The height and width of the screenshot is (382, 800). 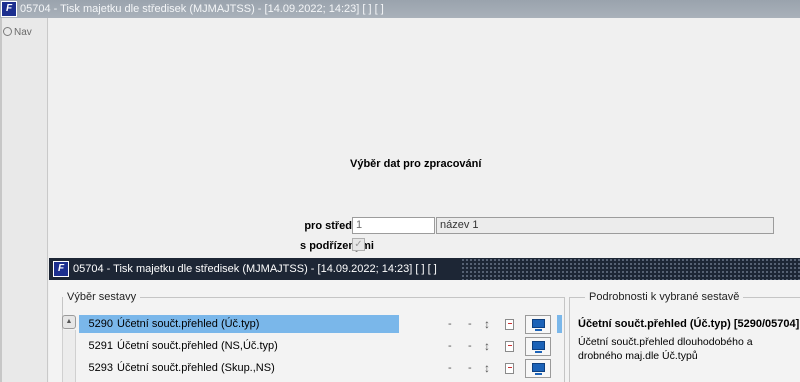 I want to click on scroll-up-button: ▲, so click(x=69, y=322).